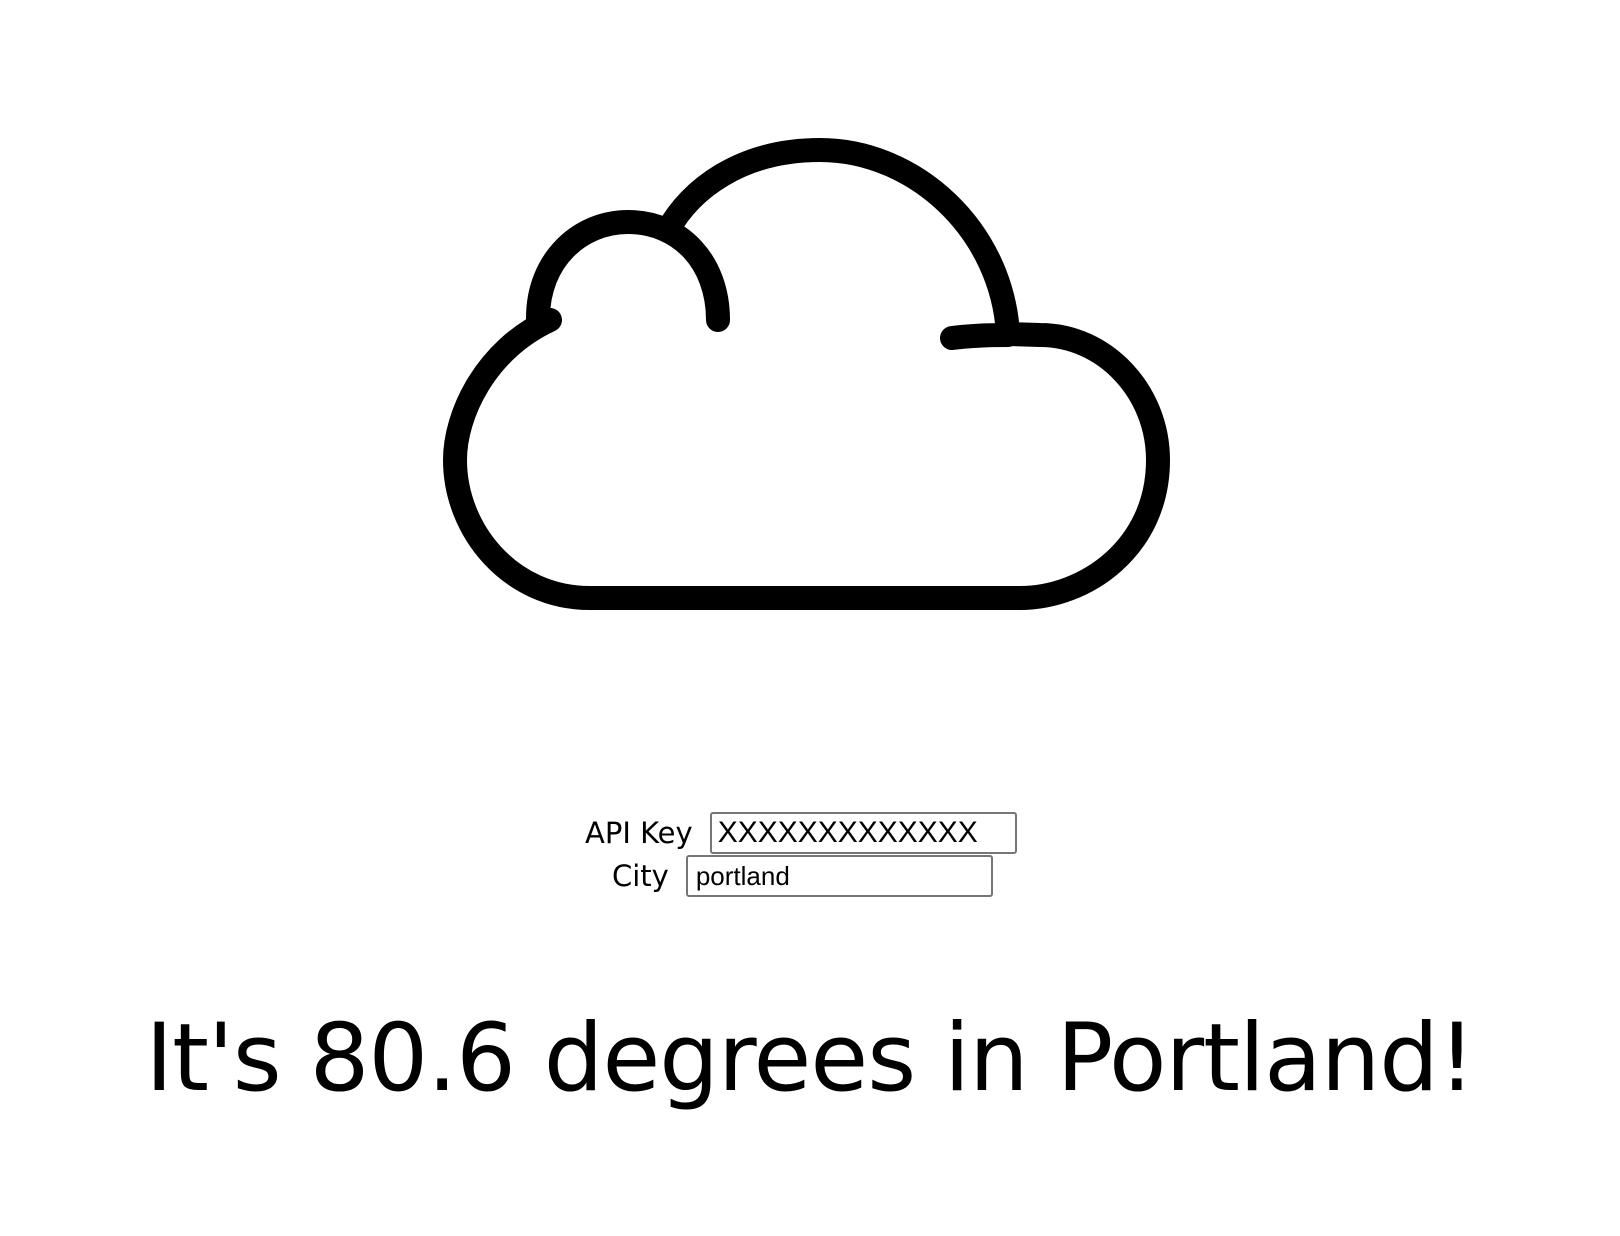  What do you see at coordinates (863, 833) in the screenshot?
I see `api-key-input` at bounding box center [863, 833].